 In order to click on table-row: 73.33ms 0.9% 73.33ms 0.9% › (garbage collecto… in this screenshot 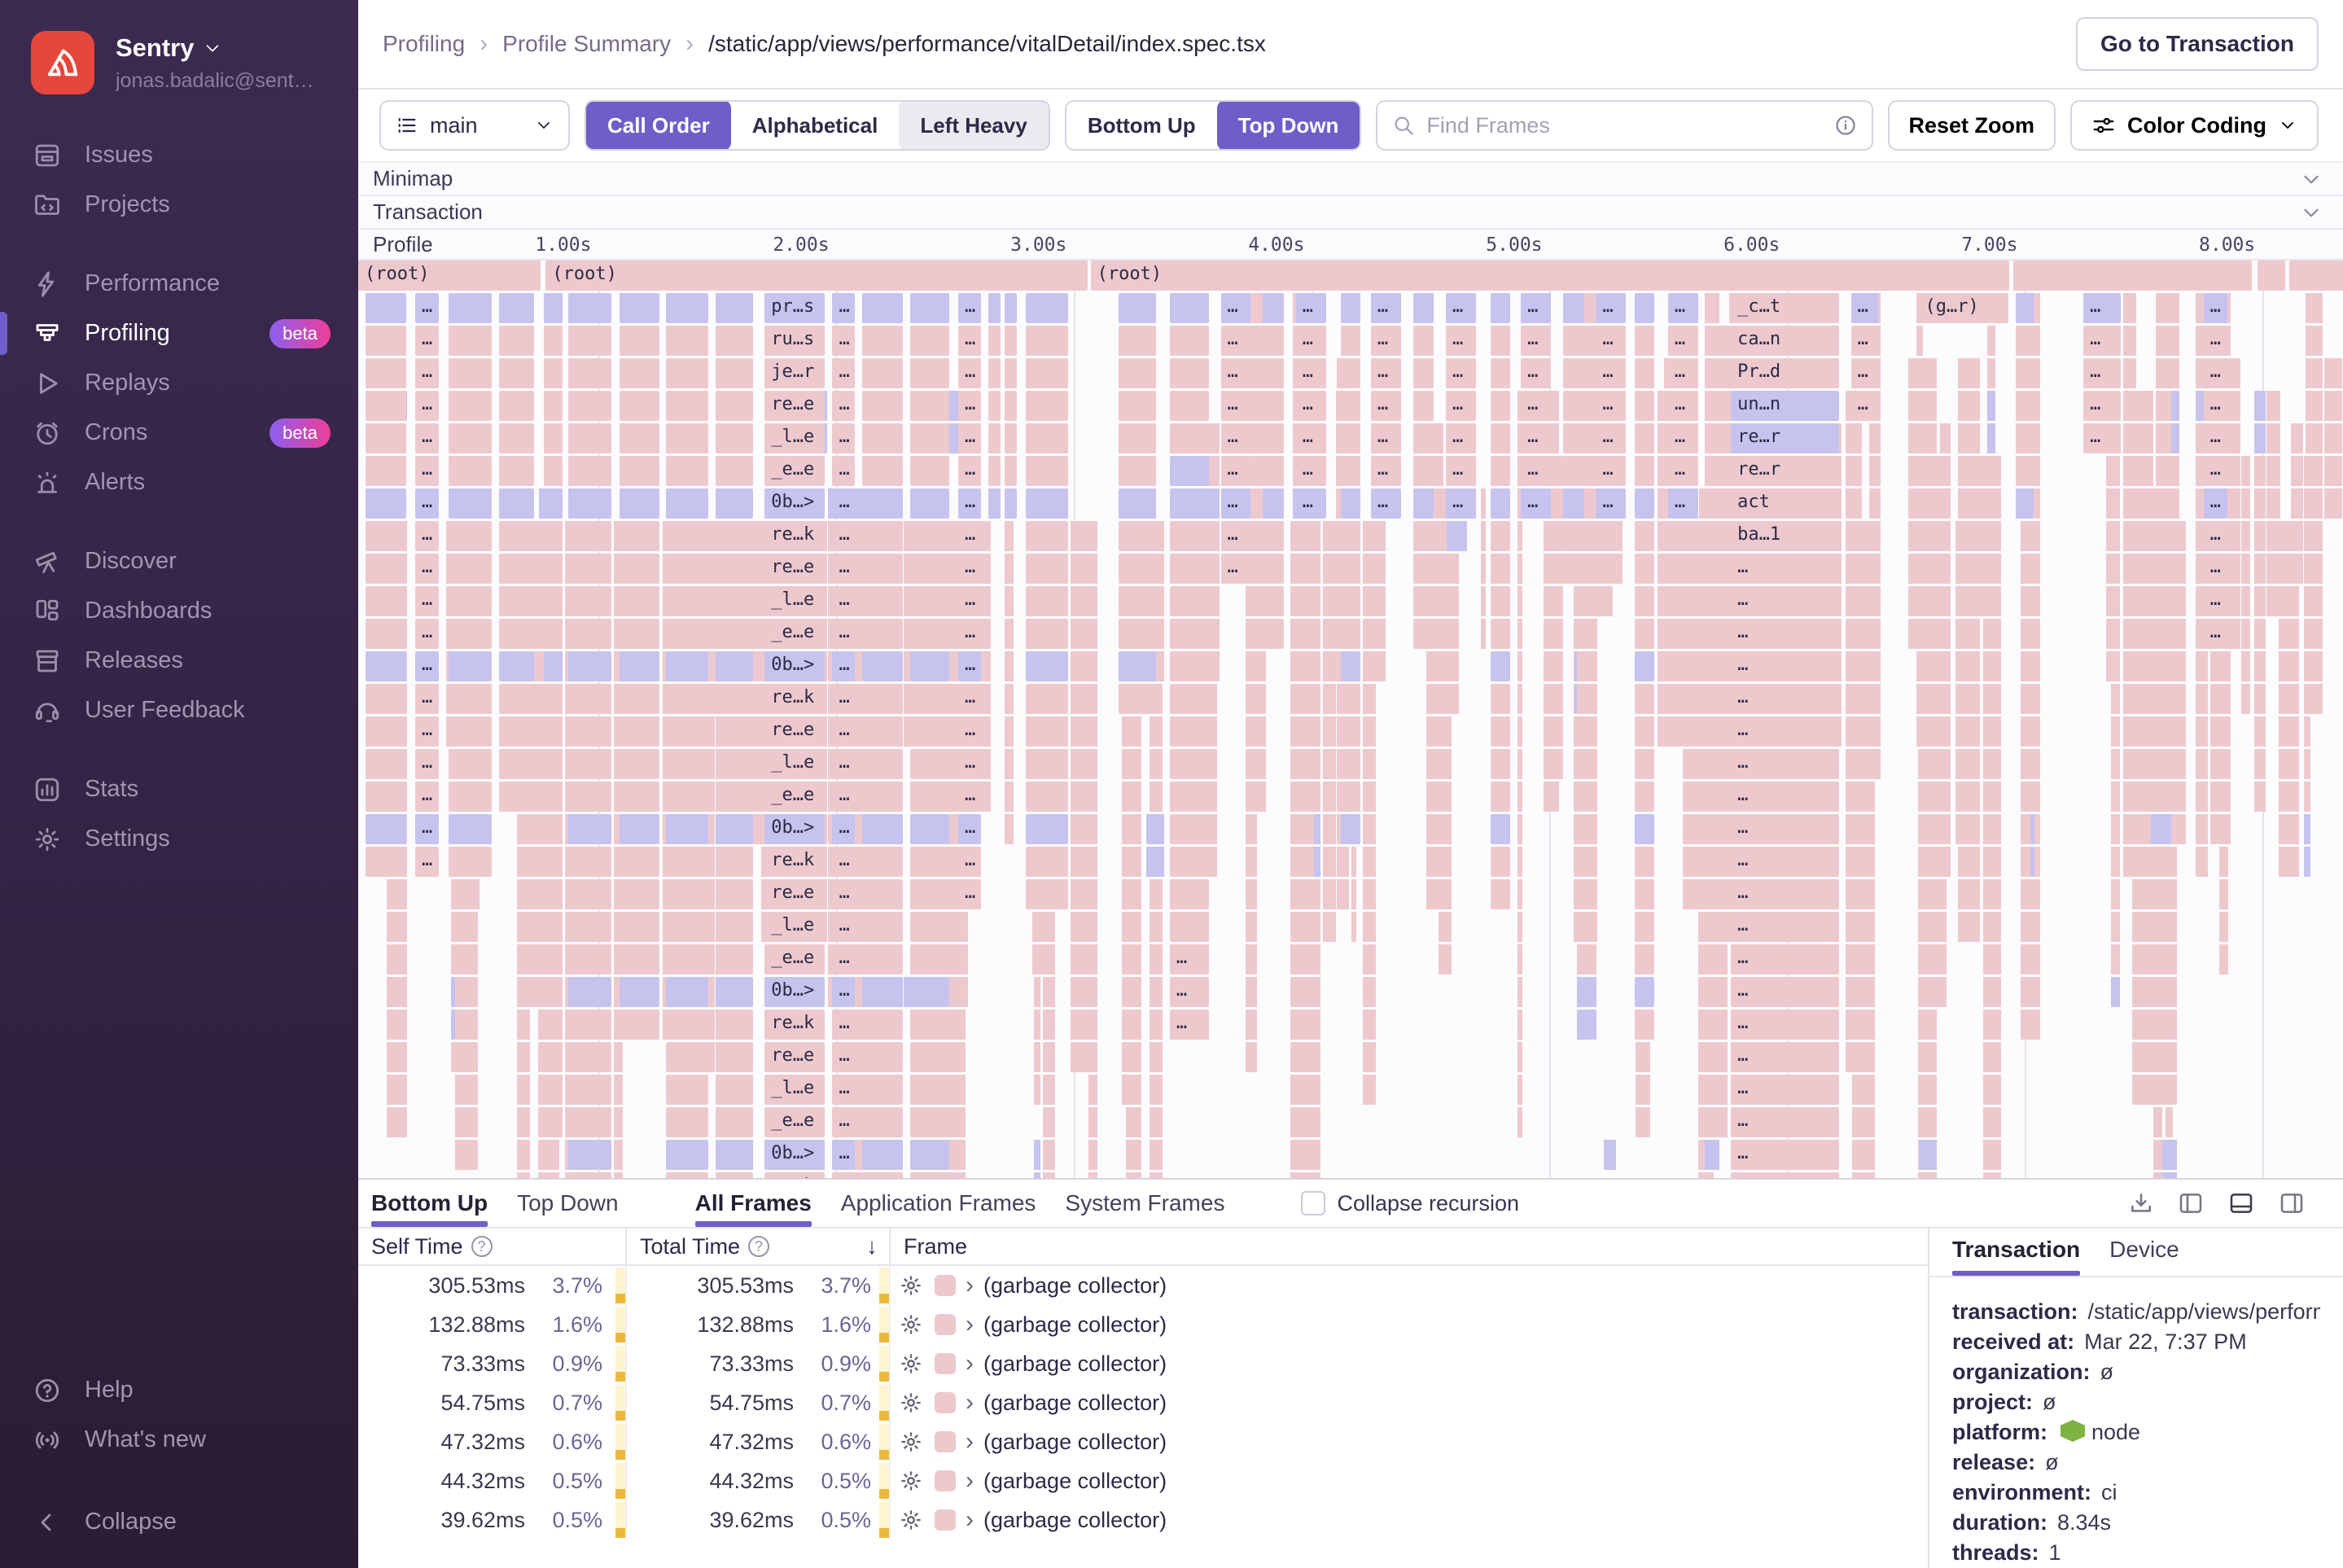, I will do `click(1143, 1364)`.